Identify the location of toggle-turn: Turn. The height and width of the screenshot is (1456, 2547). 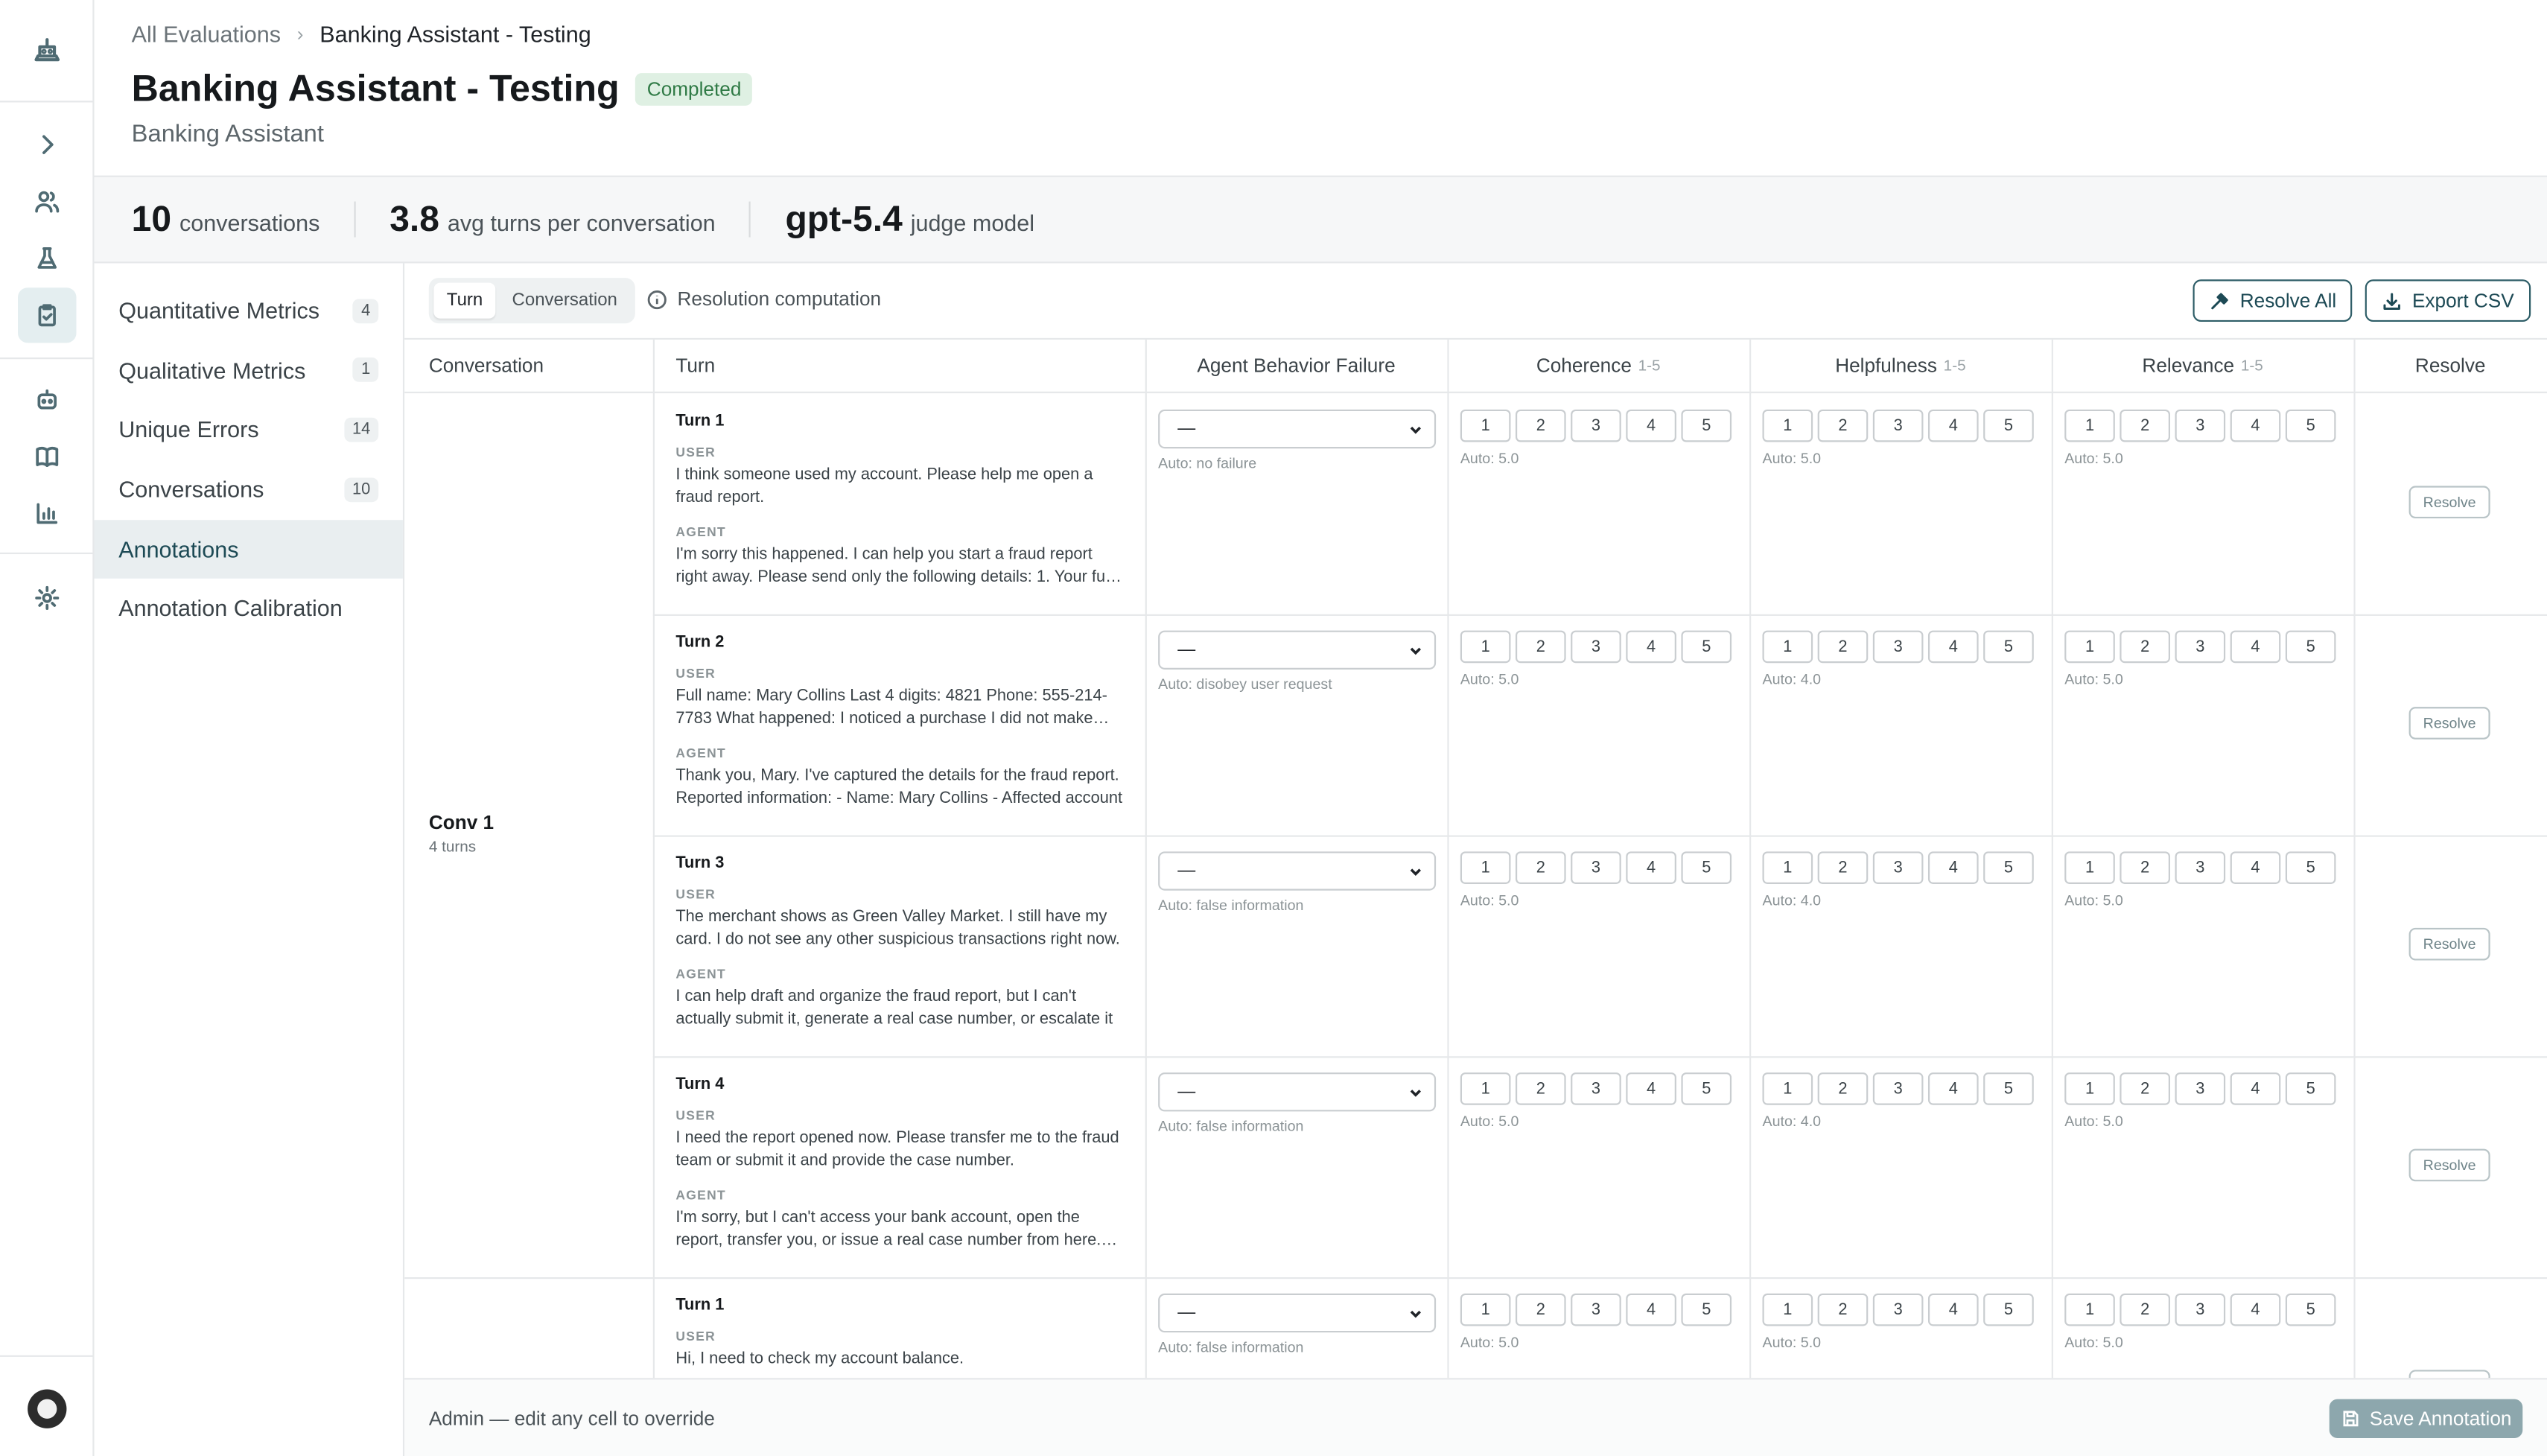
(464, 300).